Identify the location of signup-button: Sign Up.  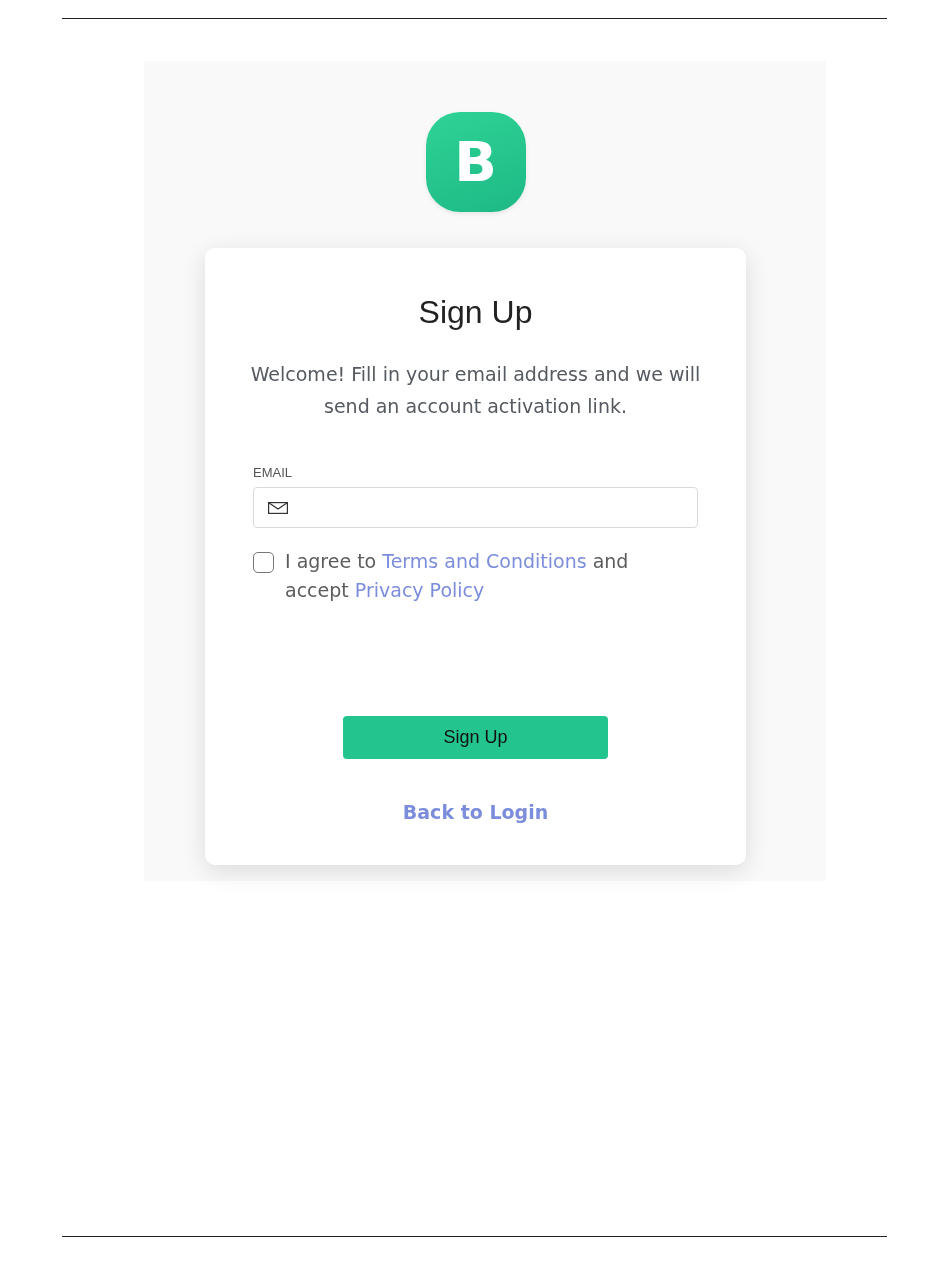
(475, 737).